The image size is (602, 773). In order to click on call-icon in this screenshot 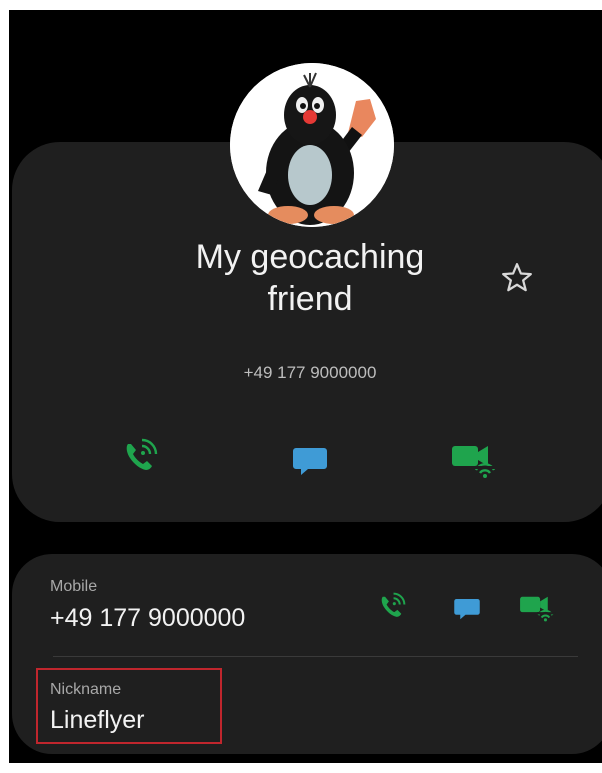, I will do `click(140, 456)`.